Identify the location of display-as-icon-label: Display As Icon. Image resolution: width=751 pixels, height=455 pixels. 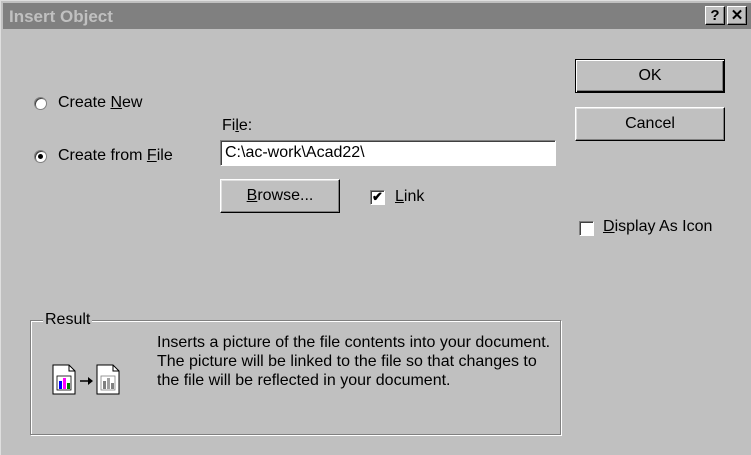
(657, 227).